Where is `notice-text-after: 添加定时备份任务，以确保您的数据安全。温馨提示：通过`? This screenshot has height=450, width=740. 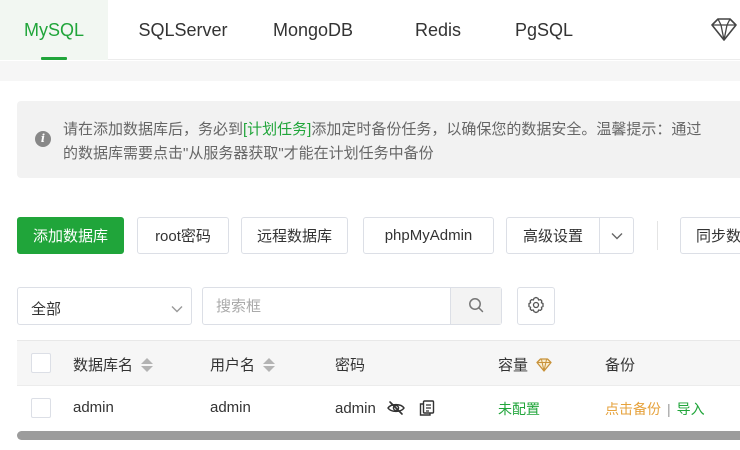
notice-text-after: 添加定时备份任务，以确保您的数据安全。温馨提示：通过 is located at coordinates (506, 129).